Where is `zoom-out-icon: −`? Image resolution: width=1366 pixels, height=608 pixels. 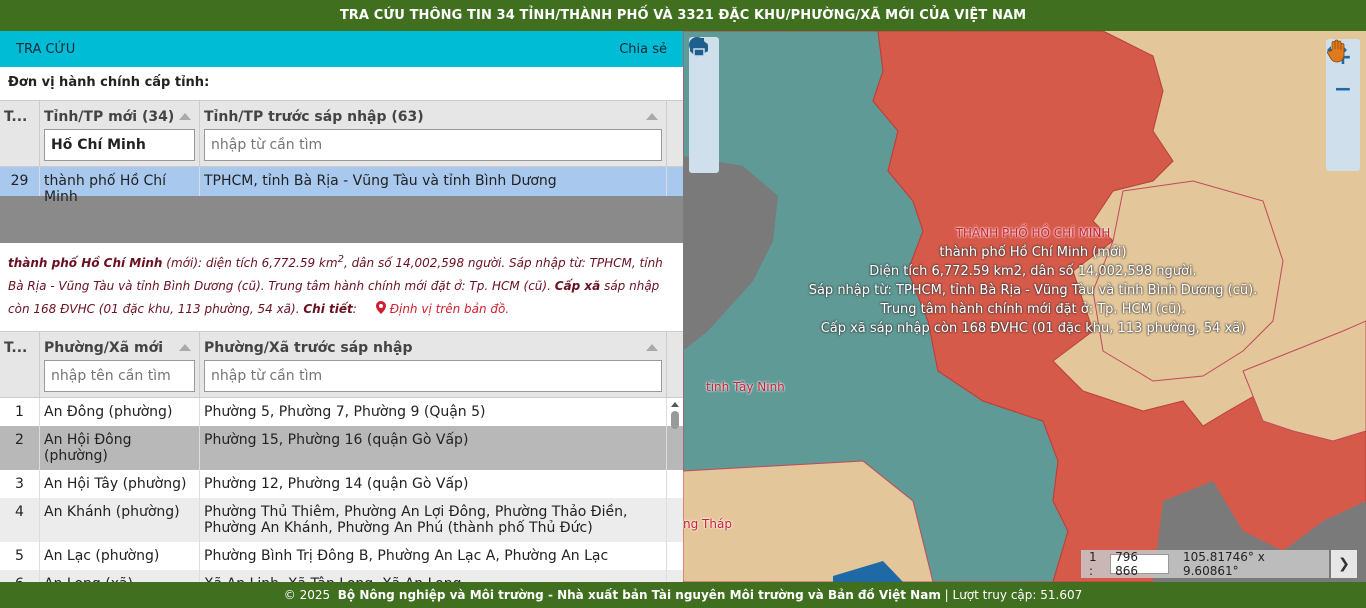
zoom-out-icon: − is located at coordinates (1343, 89).